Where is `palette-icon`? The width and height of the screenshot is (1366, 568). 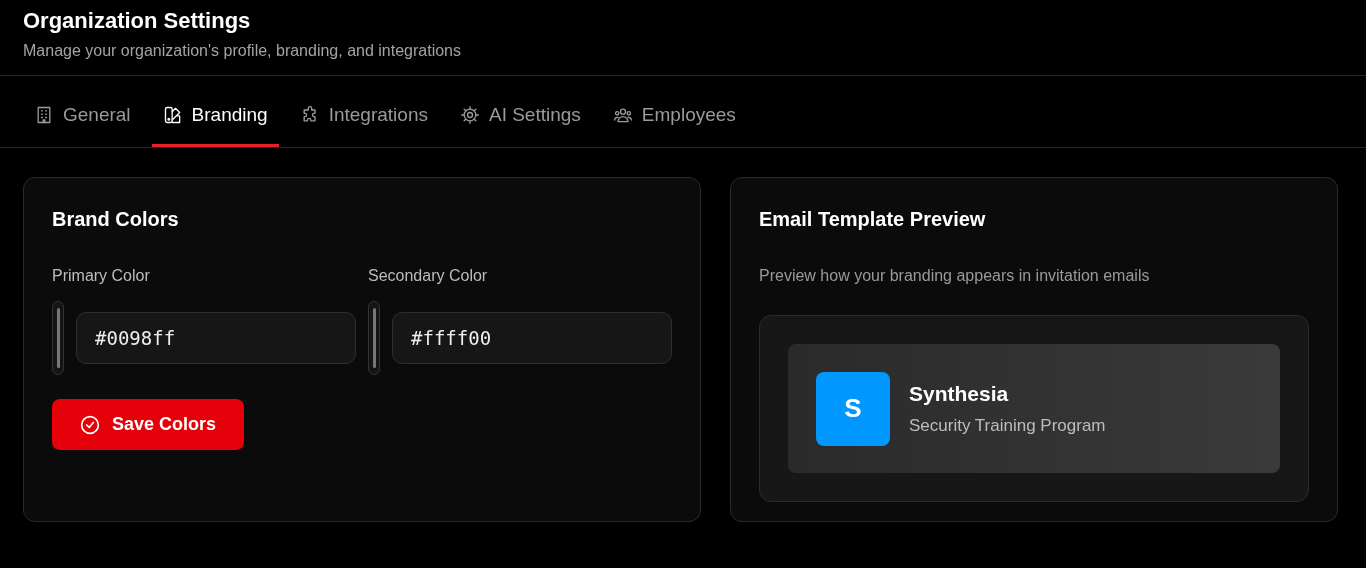 palette-icon is located at coordinates (172, 115).